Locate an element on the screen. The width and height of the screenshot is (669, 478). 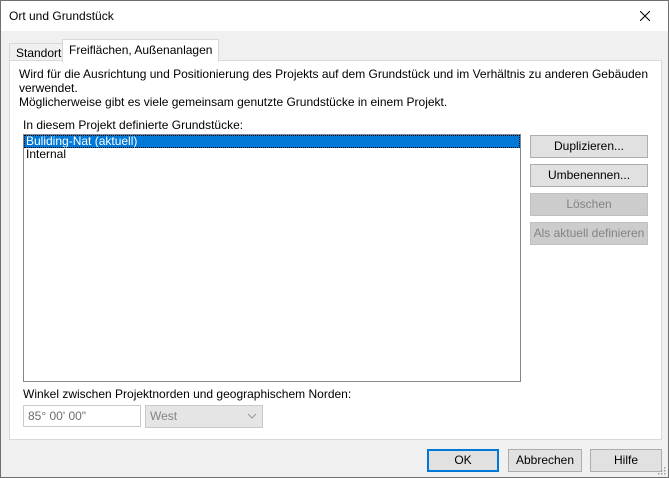
angle-input: 85° 00' 00" is located at coordinates (82, 416).